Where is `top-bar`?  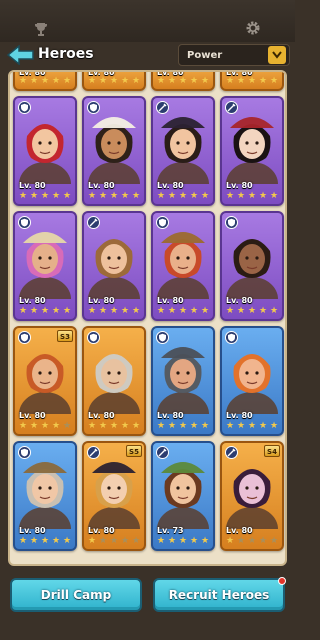
top-bar is located at coordinates (147, 21).